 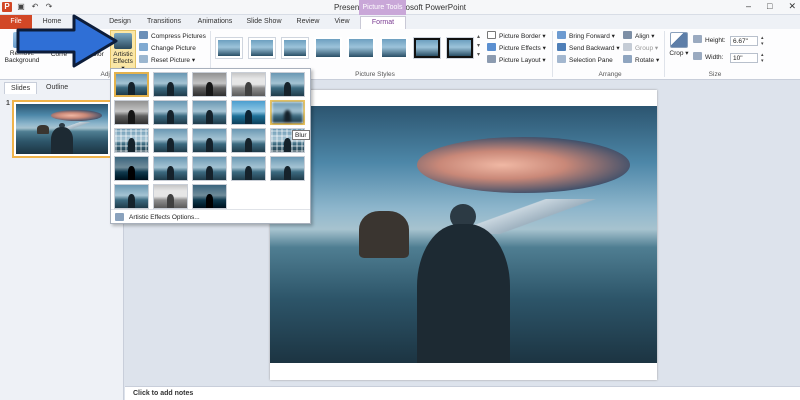 What do you see at coordinates (308, 22) in the screenshot?
I see `tab-review: Review` at bounding box center [308, 22].